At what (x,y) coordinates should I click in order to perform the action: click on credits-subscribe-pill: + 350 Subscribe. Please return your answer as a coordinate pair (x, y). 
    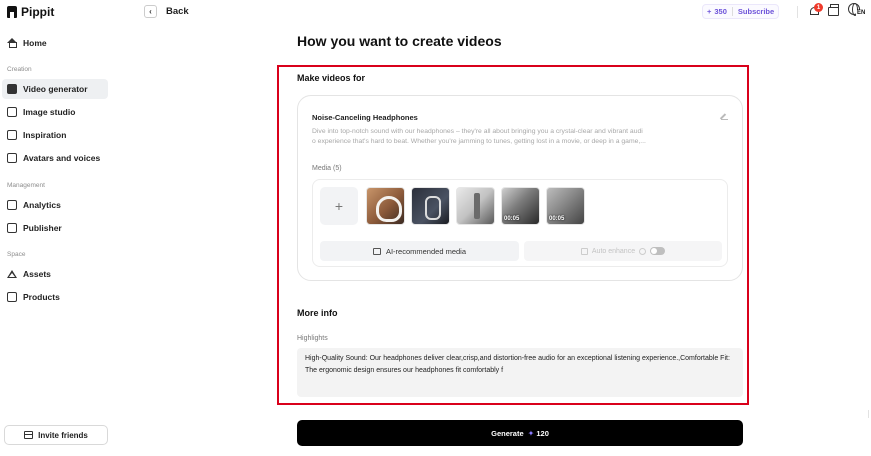
    Looking at the image, I should click on (741, 11).